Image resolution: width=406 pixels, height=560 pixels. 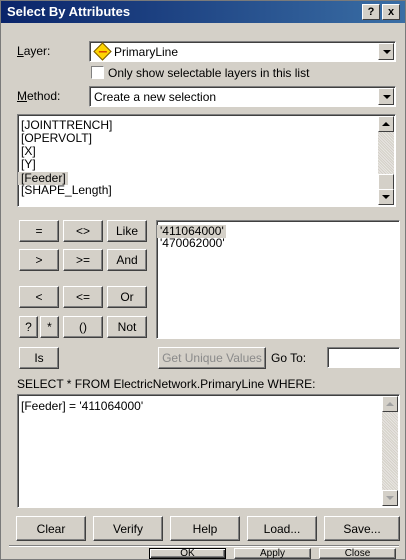 What do you see at coordinates (209, 73) in the screenshot?
I see `only-selectable-label: Only show selectable layers in this list` at bounding box center [209, 73].